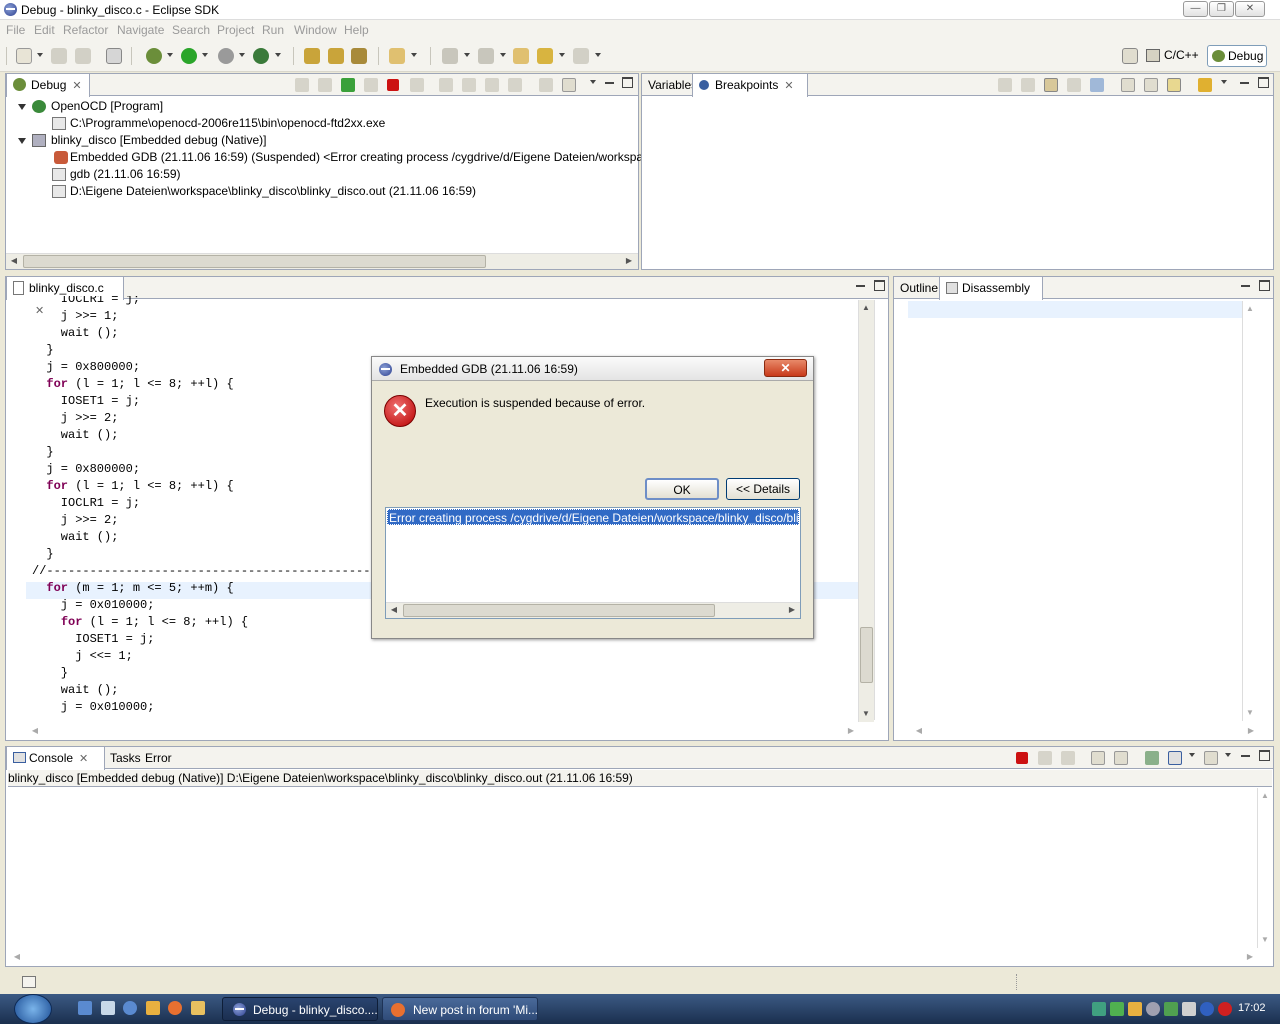 This screenshot has height=1024, width=1280. I want to click on tab-breakpoints: Breakpoints ✕, so click(750, 85).